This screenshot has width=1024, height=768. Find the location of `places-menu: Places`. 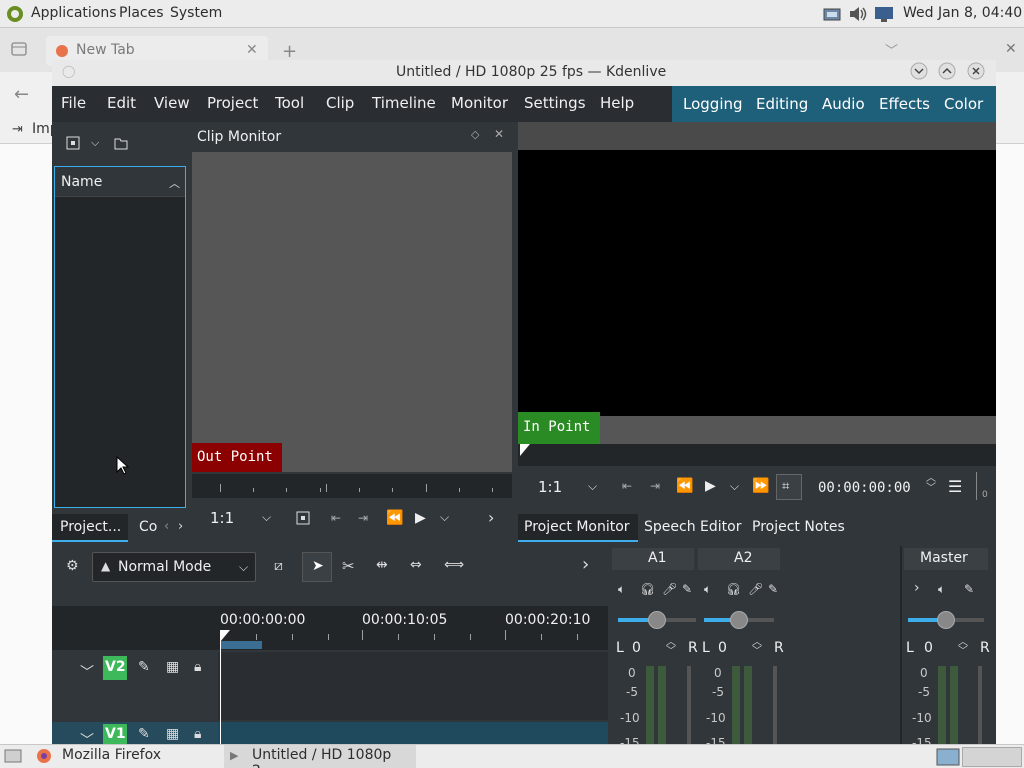

places-menu: Places is located at coordinates (141, 13).